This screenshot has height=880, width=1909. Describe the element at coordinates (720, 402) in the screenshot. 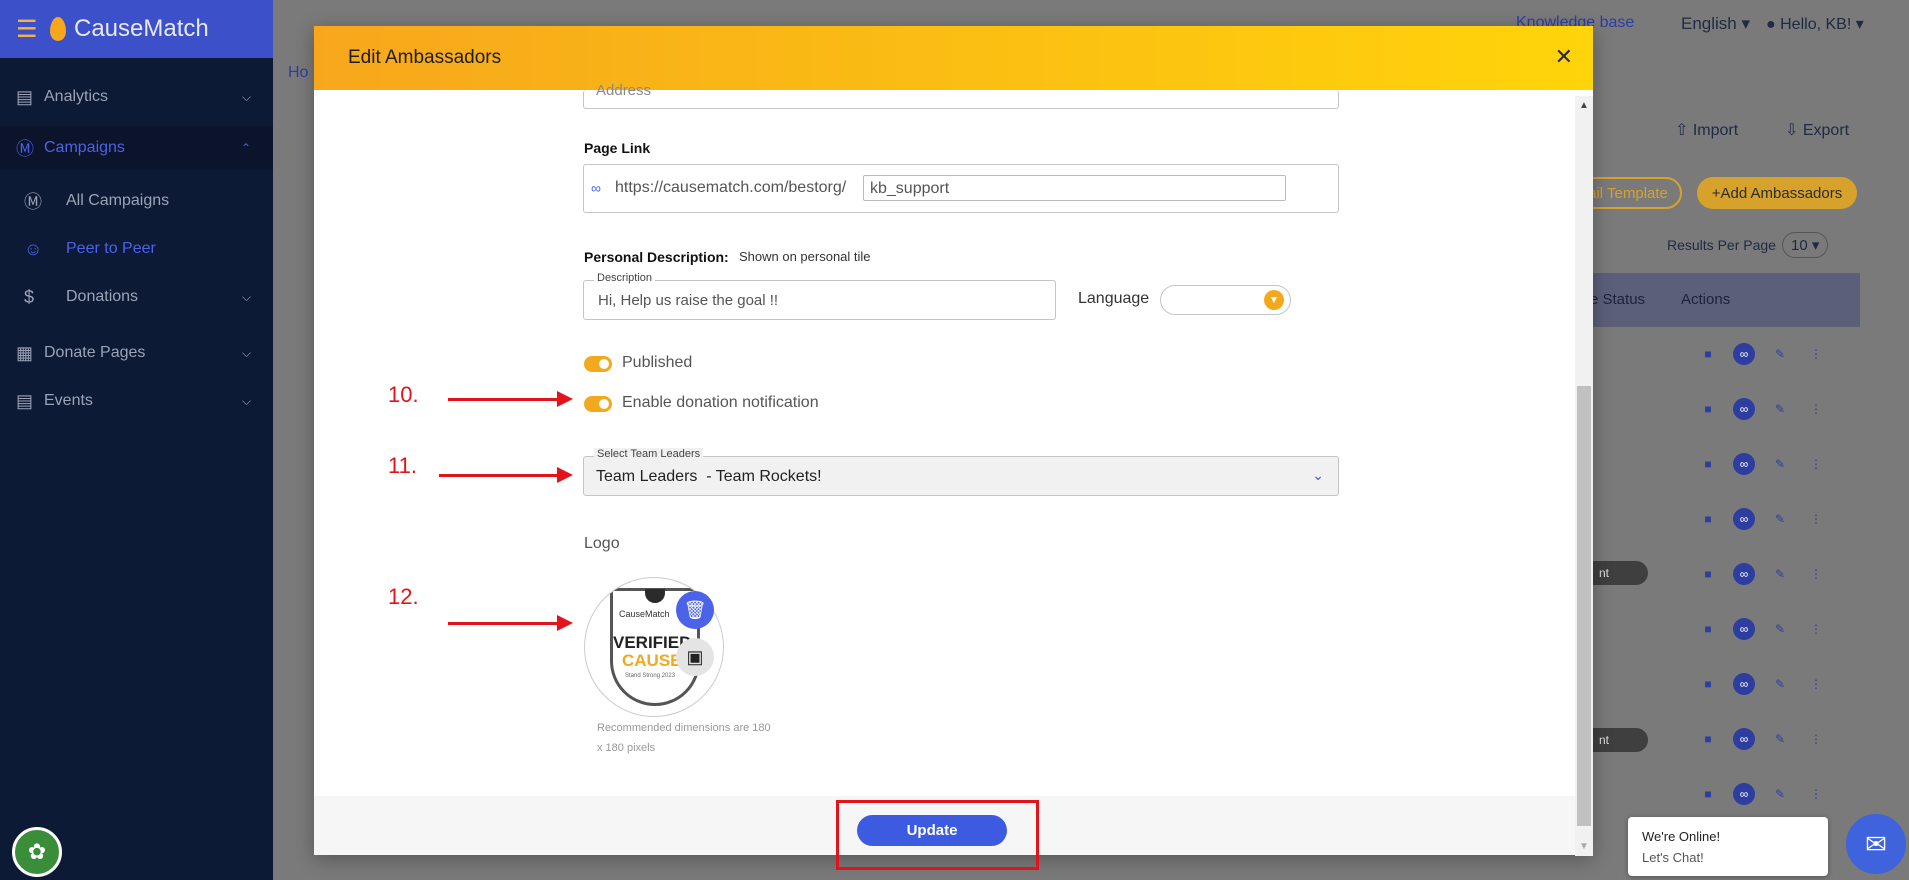

I see `donation-notification-label: Enable donation notification` at that location.